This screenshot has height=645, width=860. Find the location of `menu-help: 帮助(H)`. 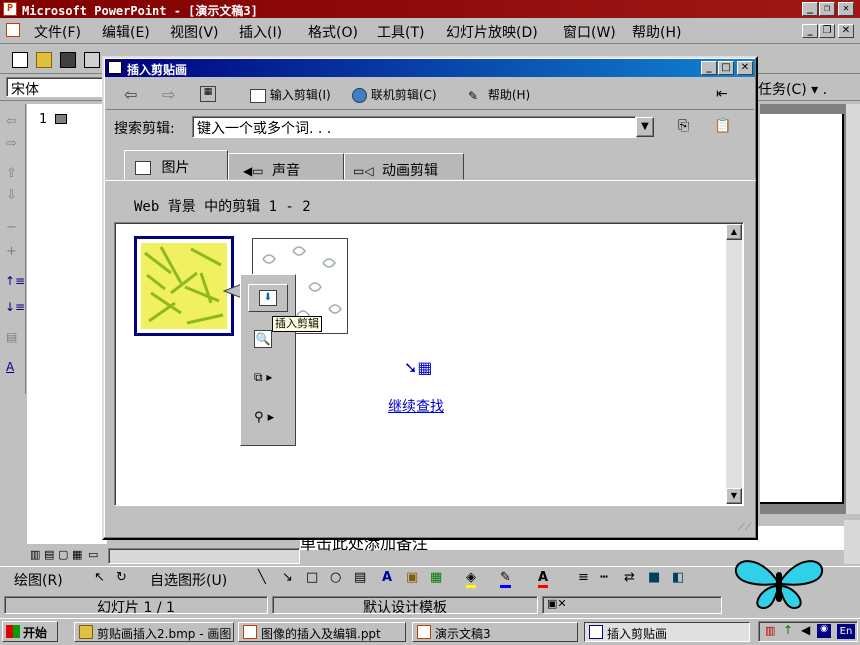

menu-help: 帮助(H) is located at coordinates (656, 32).